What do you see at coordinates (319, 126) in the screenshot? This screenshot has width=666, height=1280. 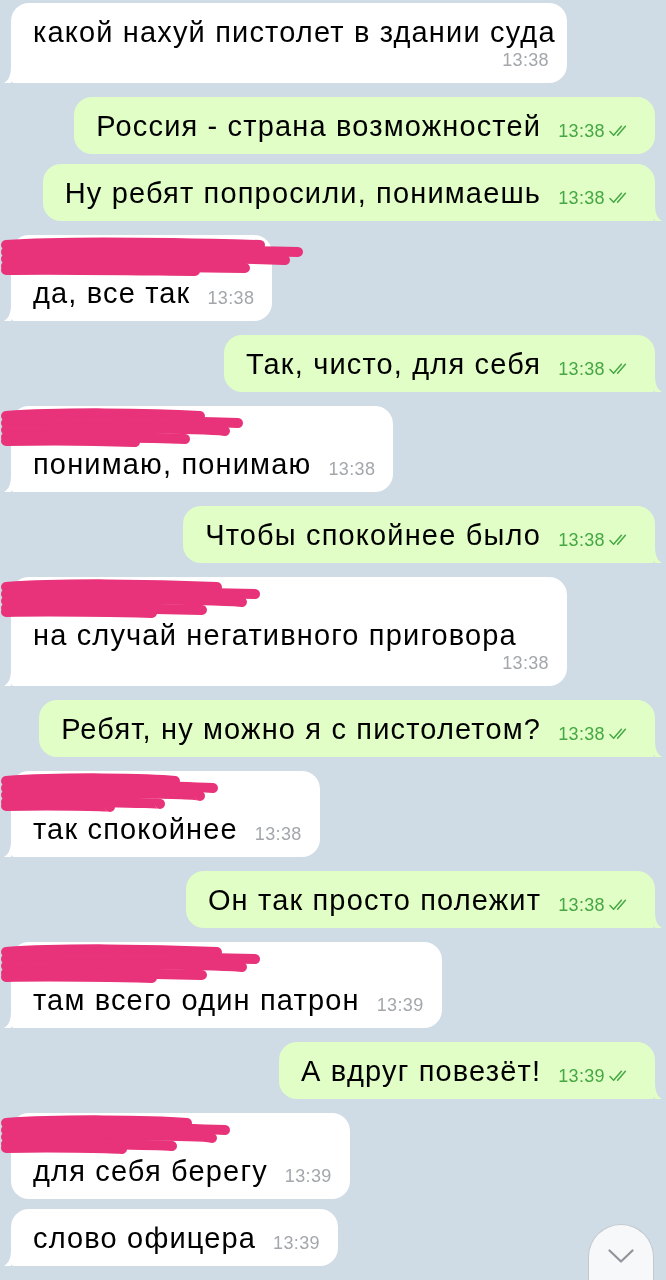 I see `message-text: Россия - страна возможностей` at bounding box center [319, 126].